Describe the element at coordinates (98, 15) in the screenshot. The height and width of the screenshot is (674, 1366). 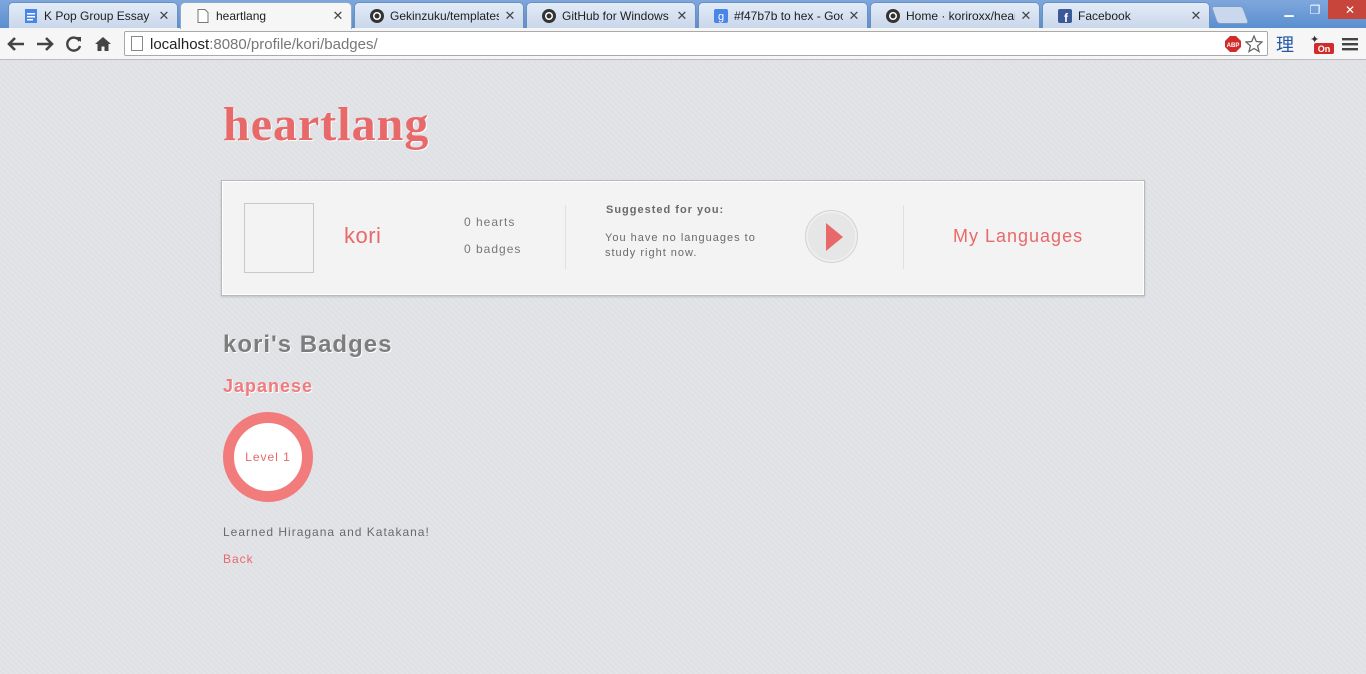
I see `tab-title: K Pop Group Essay - Go` at that location.